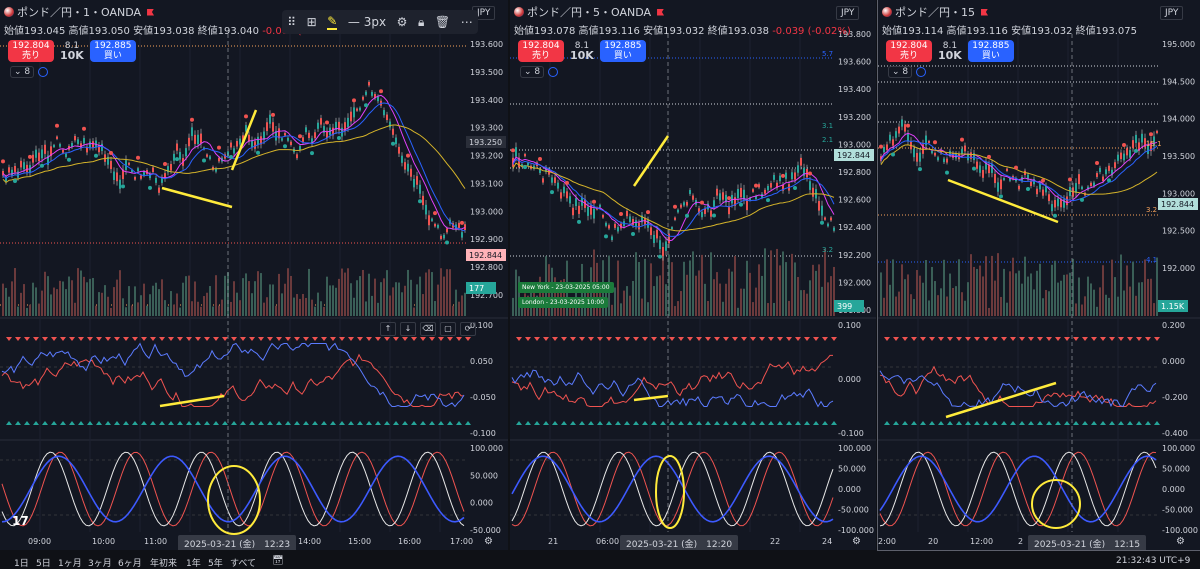 The width and height of the screenshot is (1200, 569). I want to click on trash-icon: ⌫, so click(428, 329).